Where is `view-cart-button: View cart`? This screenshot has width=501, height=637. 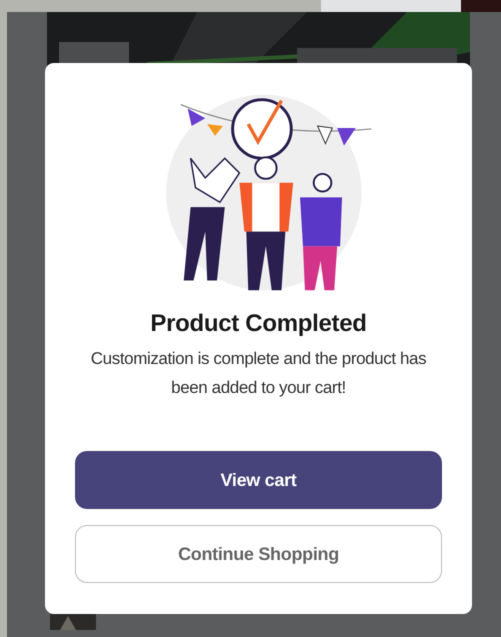
view-cart-button: View cart is located at coordinates (258, 480).